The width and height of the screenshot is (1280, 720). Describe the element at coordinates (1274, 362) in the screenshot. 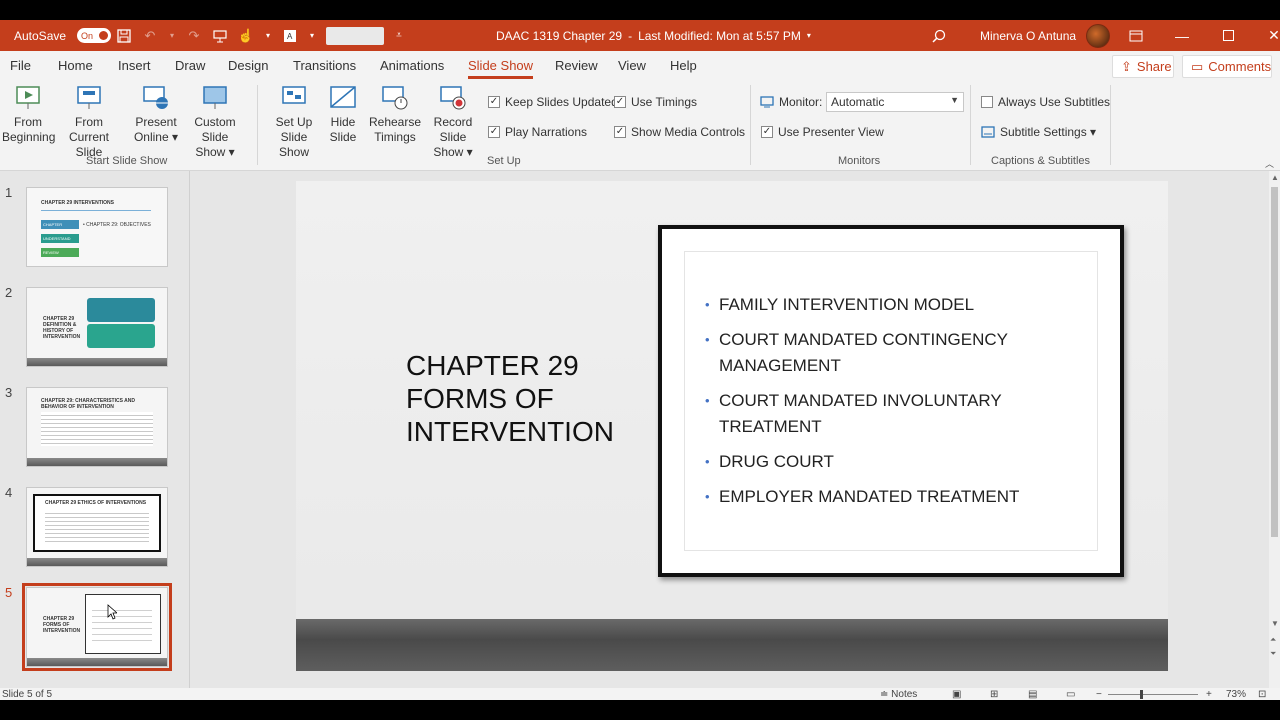

I see `scrollbar-thumb` at that location.